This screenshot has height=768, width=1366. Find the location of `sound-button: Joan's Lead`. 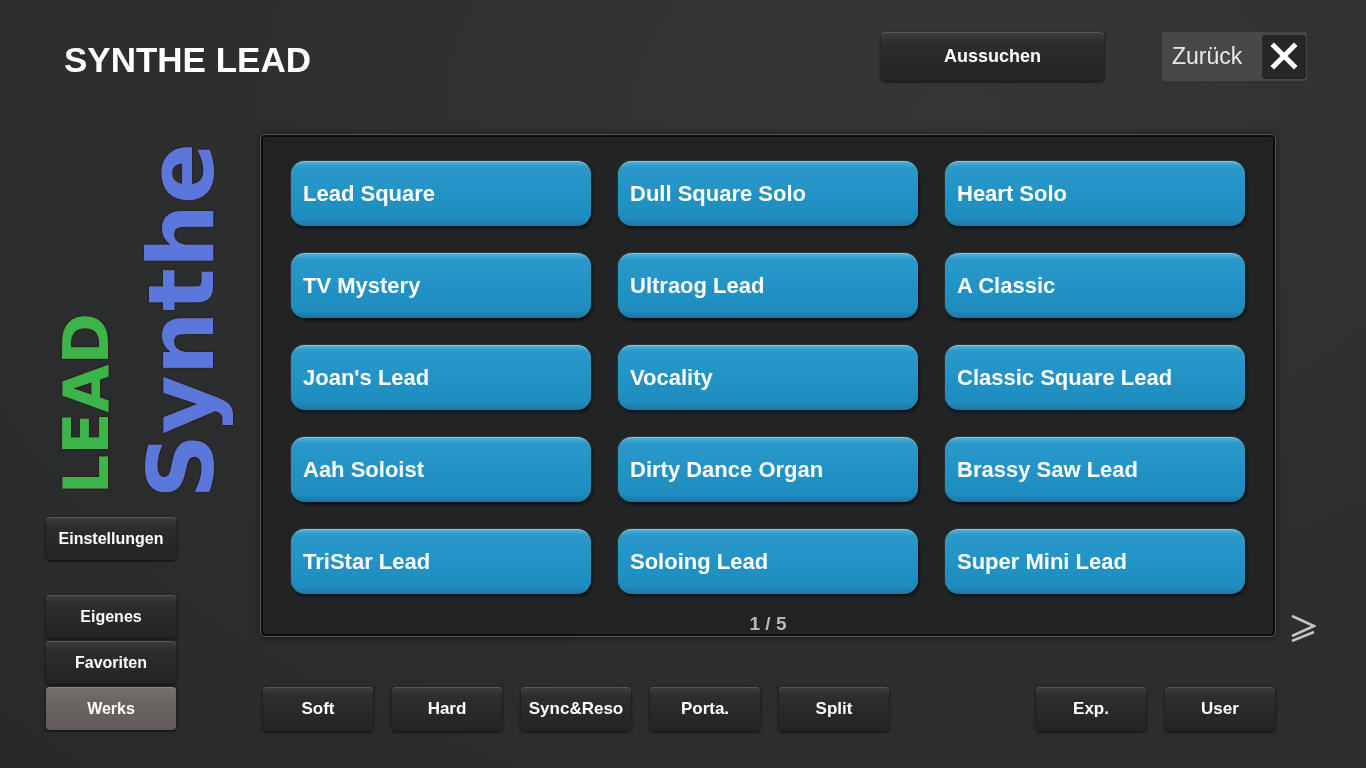

sound-button: Joan's Lead is located at coordinates (441, 377).